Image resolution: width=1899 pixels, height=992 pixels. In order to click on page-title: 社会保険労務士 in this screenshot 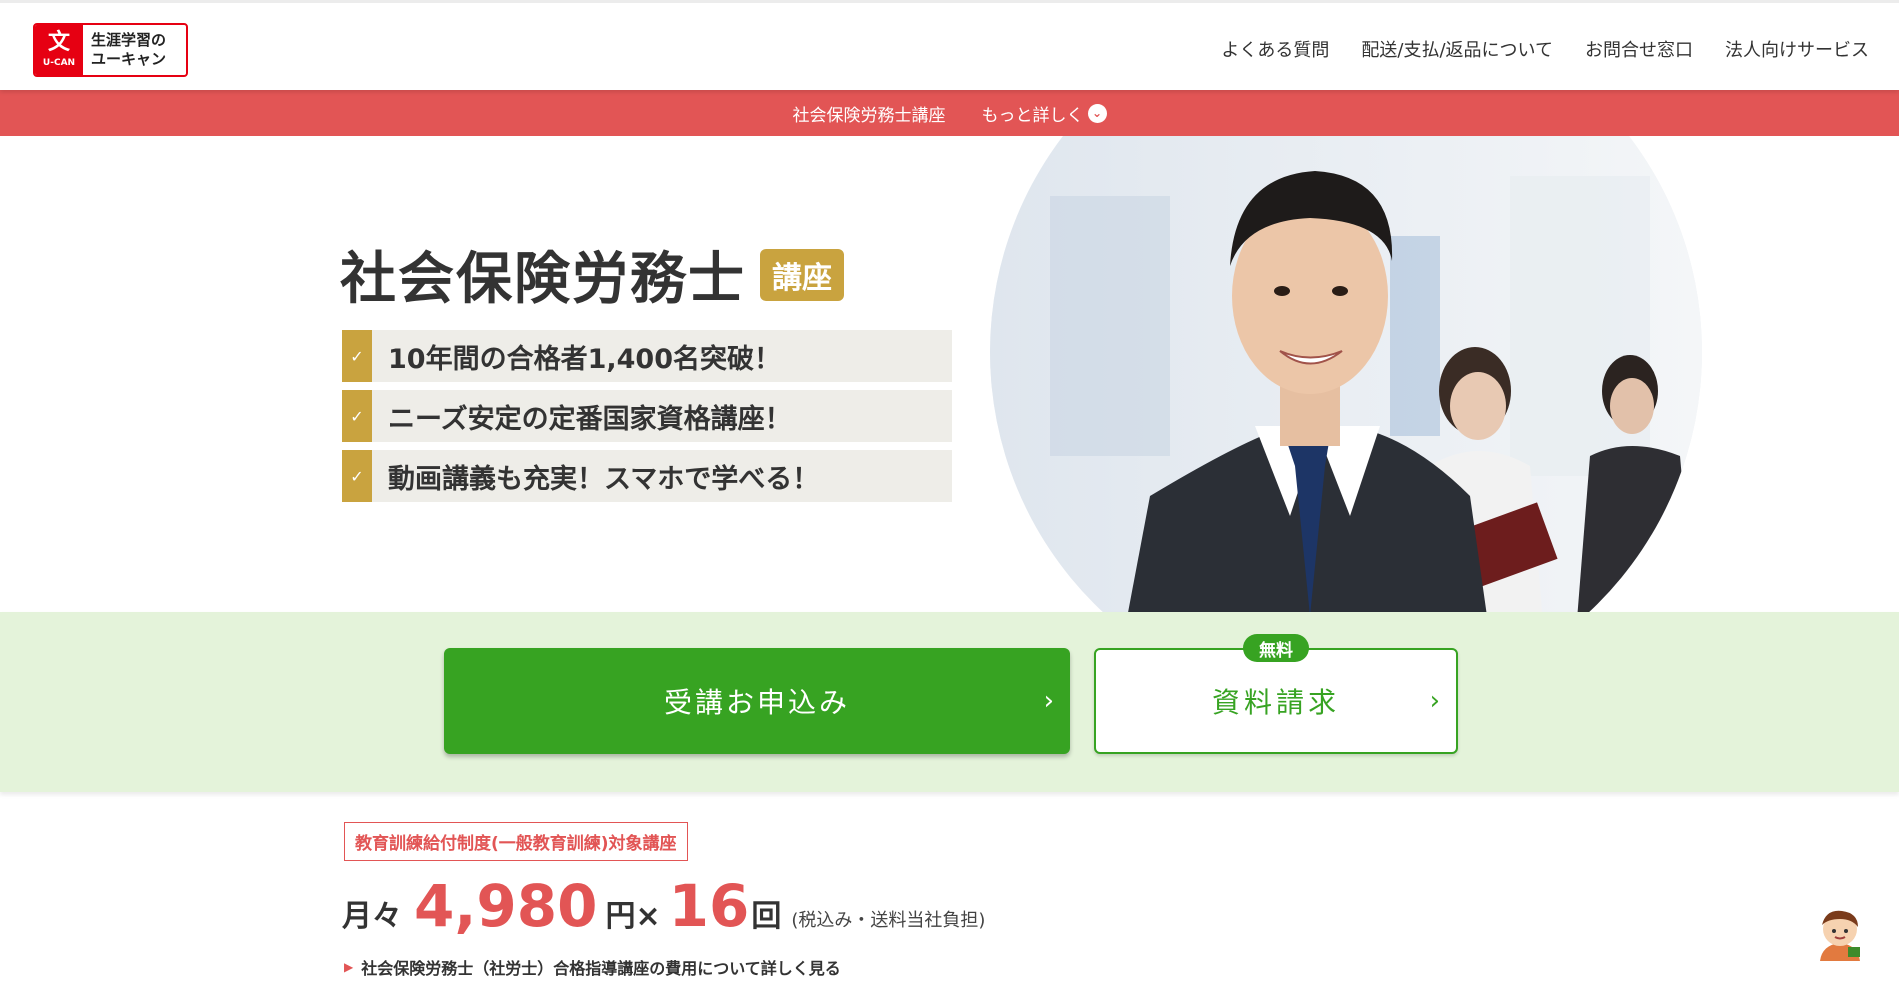, I will do `click(543, 279)`.